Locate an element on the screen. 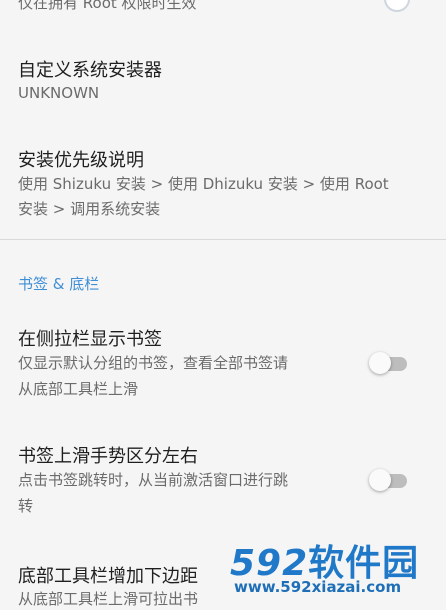 This screenshot has width=446, height=610. swipe-split-title: 书签上滑手势区分左右 is located at coordinates (108, 456).